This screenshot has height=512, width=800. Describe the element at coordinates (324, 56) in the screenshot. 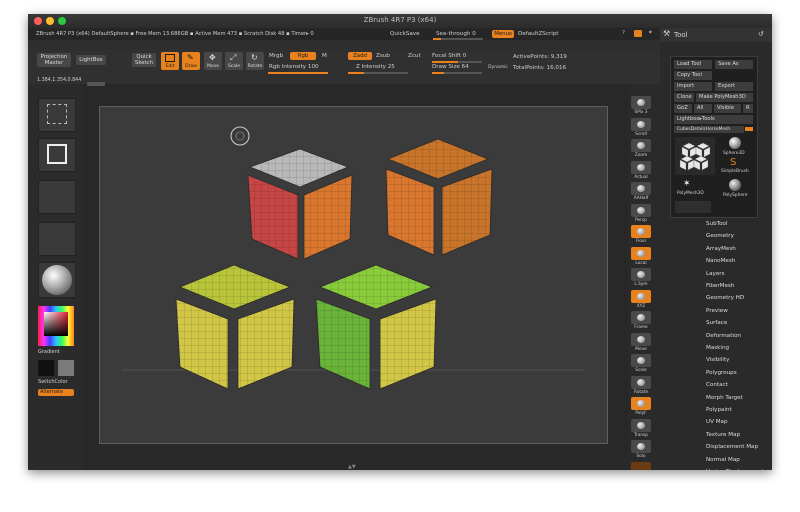

I see `m-button: M` at that location.